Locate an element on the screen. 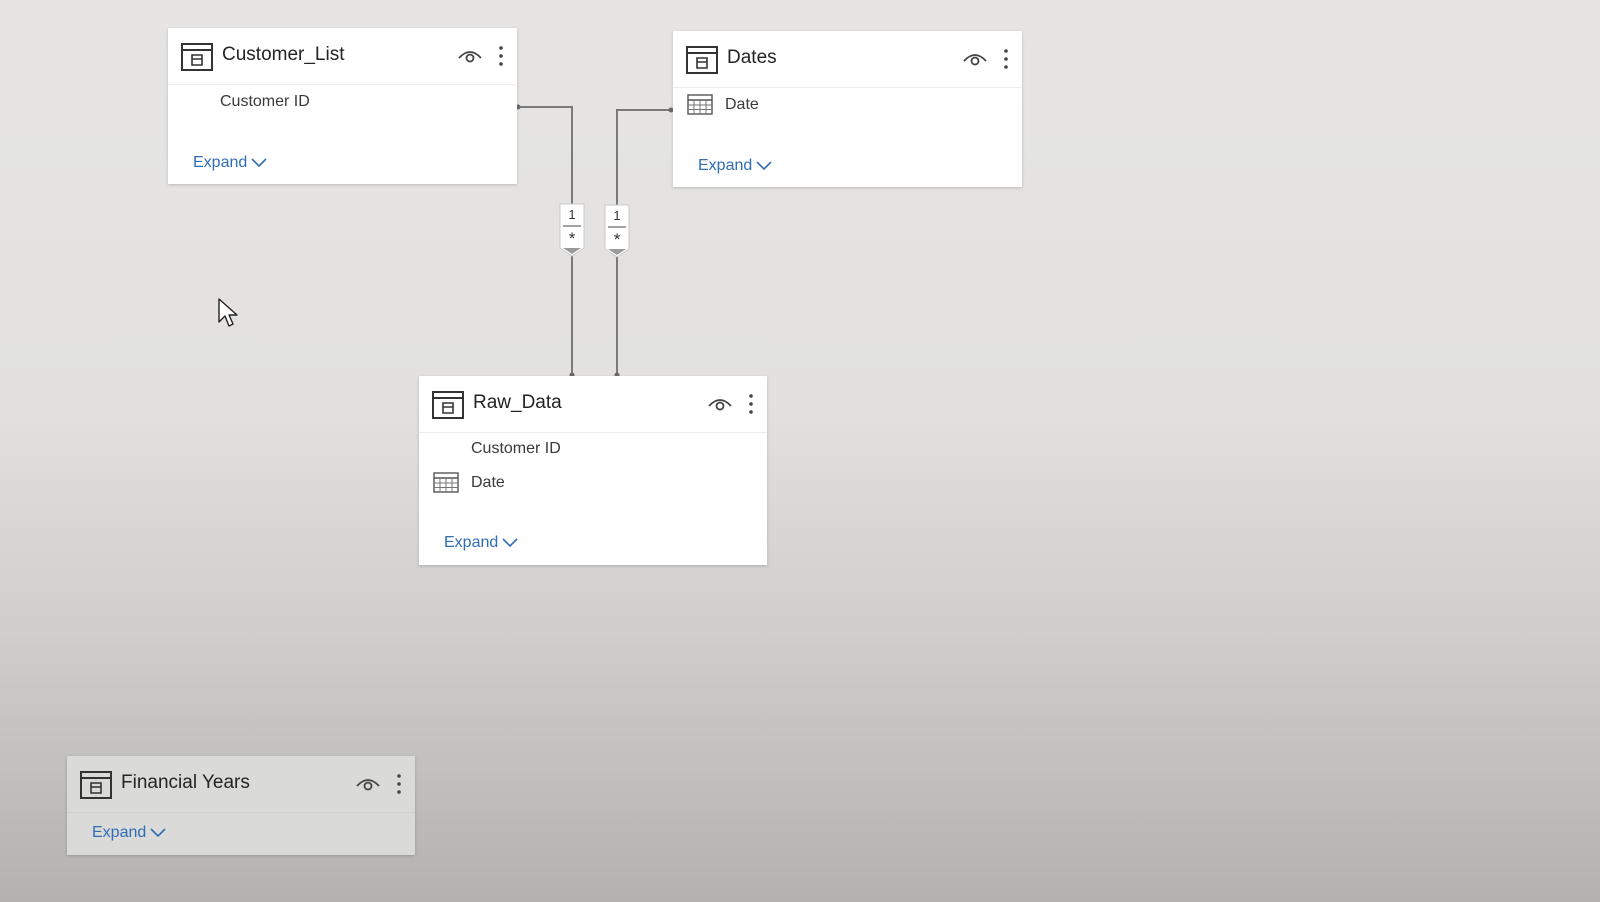 This screenshot has height=902, width=1600. card-header: Customer_List is located at coordinates (342, 56).